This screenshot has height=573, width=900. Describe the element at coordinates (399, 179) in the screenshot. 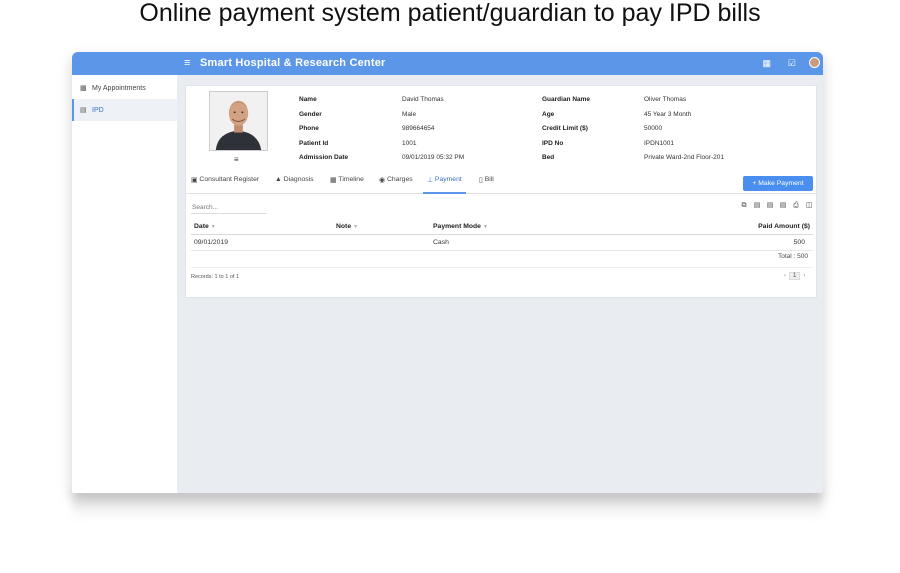

I see `tab-label: Charges` at that location.